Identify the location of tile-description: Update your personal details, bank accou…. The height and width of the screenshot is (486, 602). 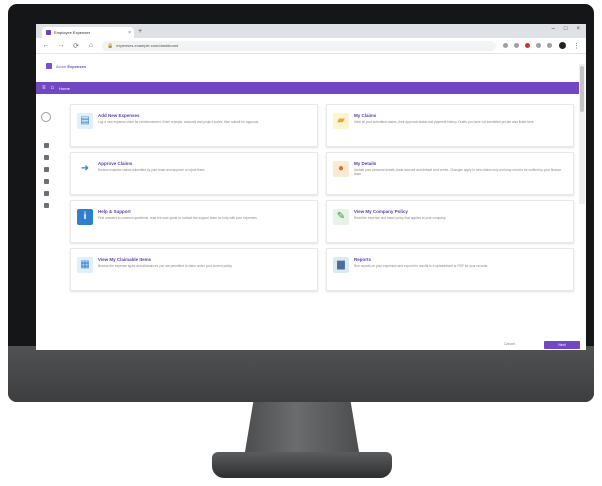
(458, 172).